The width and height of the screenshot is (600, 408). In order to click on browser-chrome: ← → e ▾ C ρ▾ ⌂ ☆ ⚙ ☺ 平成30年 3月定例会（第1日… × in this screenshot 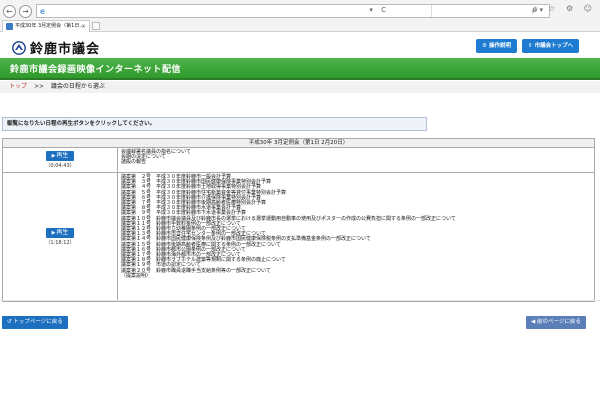, I will do `click(300, 16)`.